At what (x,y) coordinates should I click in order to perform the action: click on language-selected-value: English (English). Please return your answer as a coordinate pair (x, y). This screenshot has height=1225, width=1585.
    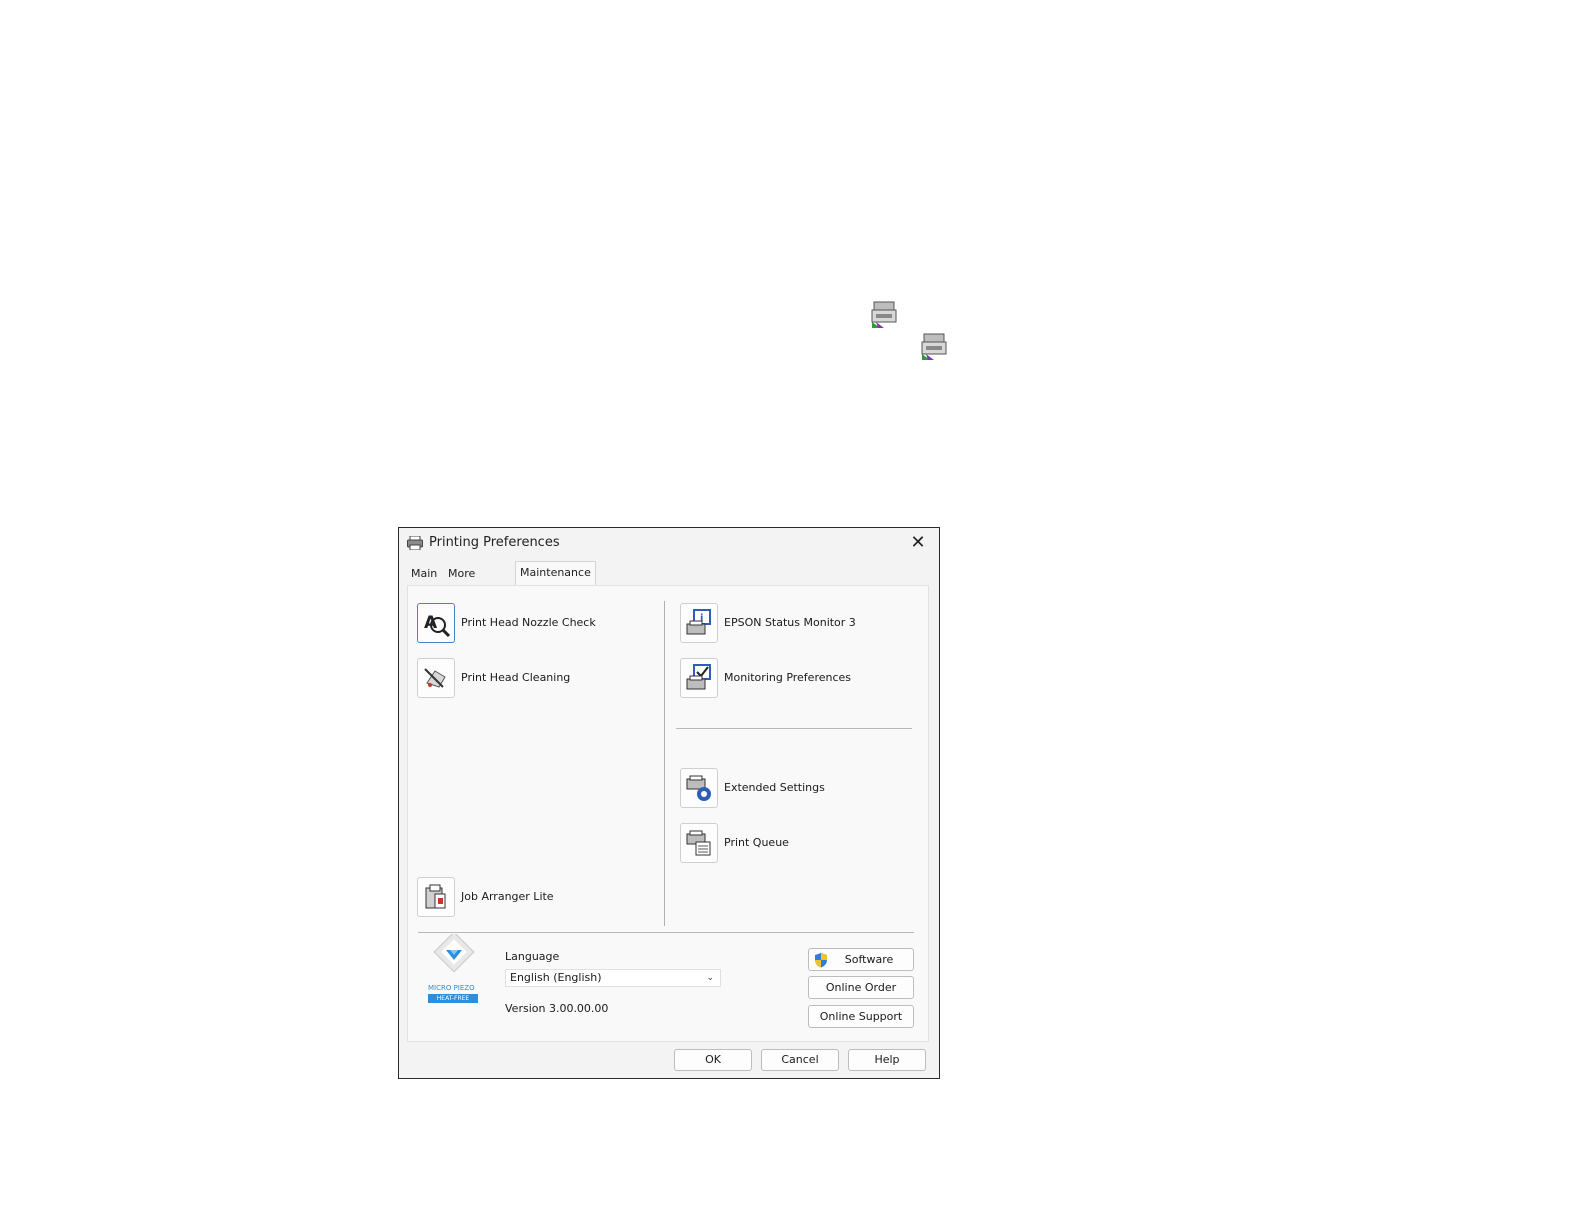
    Looking at the image, I should click on (556, 977).